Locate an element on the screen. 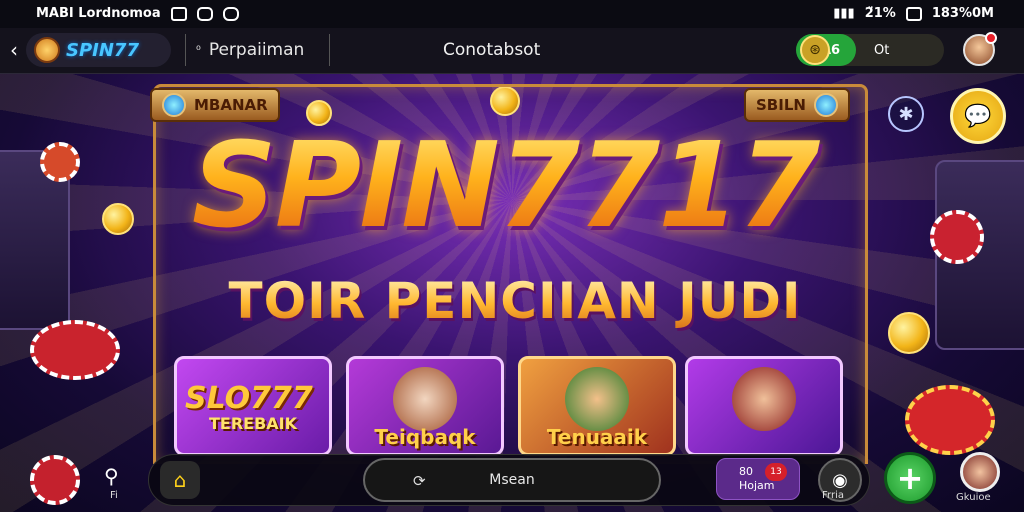 The width and height of the screenshot is (1024, 512). chat-bubble-icon: 💬 is located at coordinates (978, 116).